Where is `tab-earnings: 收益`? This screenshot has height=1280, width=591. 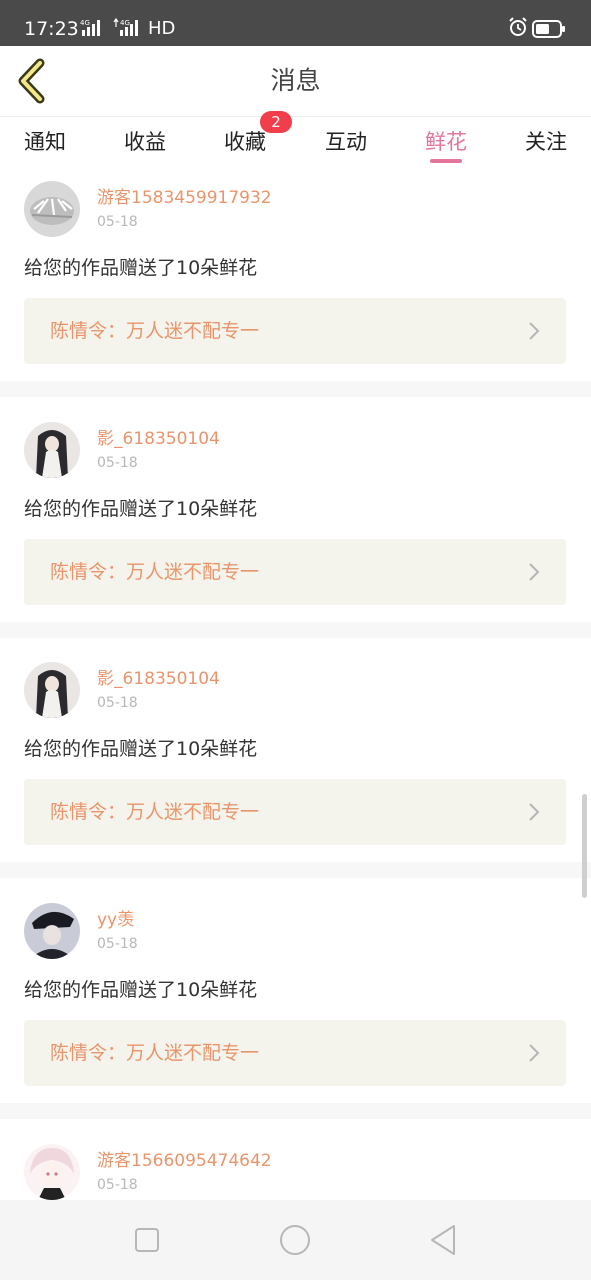 tab-earnings: 收益 is located at coordinates (145, 142).